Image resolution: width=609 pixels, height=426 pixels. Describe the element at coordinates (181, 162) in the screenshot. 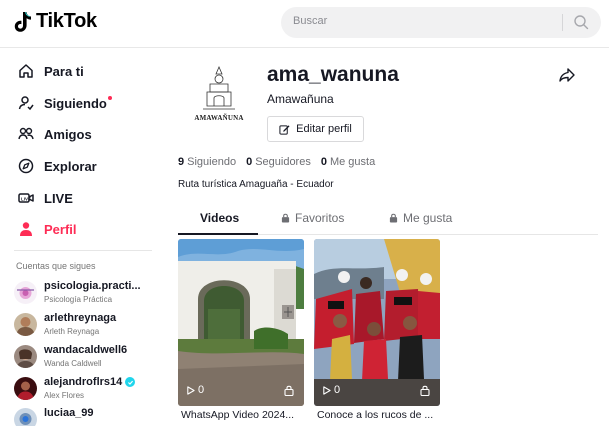

I see `following-count: 9` at that location.